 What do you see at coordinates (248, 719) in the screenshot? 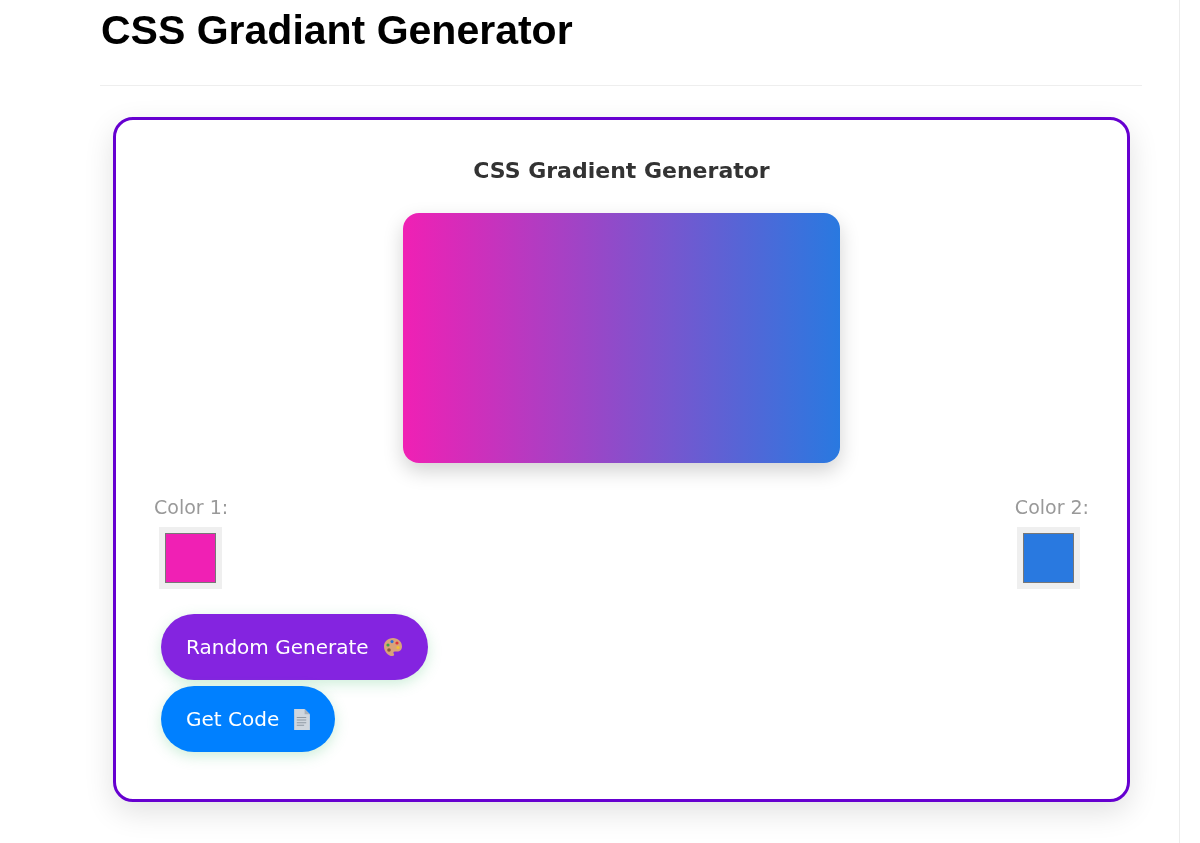
I see `get-code-button: Get Code` at bounding box center [248, 719].